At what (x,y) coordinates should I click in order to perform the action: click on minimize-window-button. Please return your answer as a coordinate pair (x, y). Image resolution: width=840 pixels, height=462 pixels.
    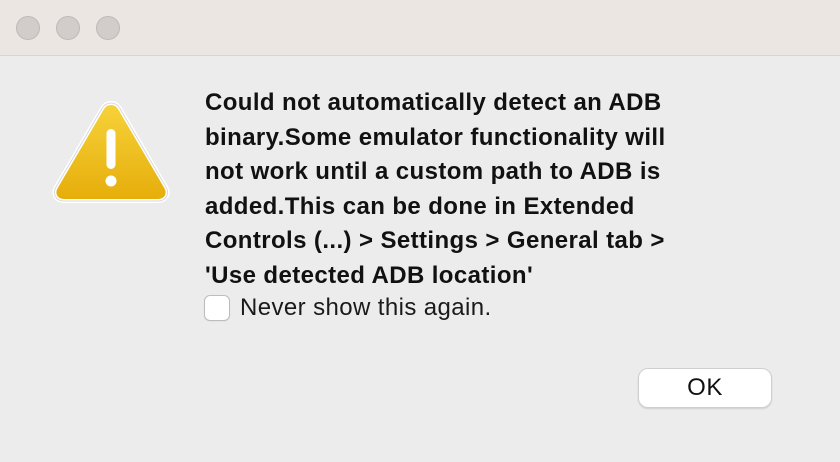
    Looking at the image, I should click on (68, 28).